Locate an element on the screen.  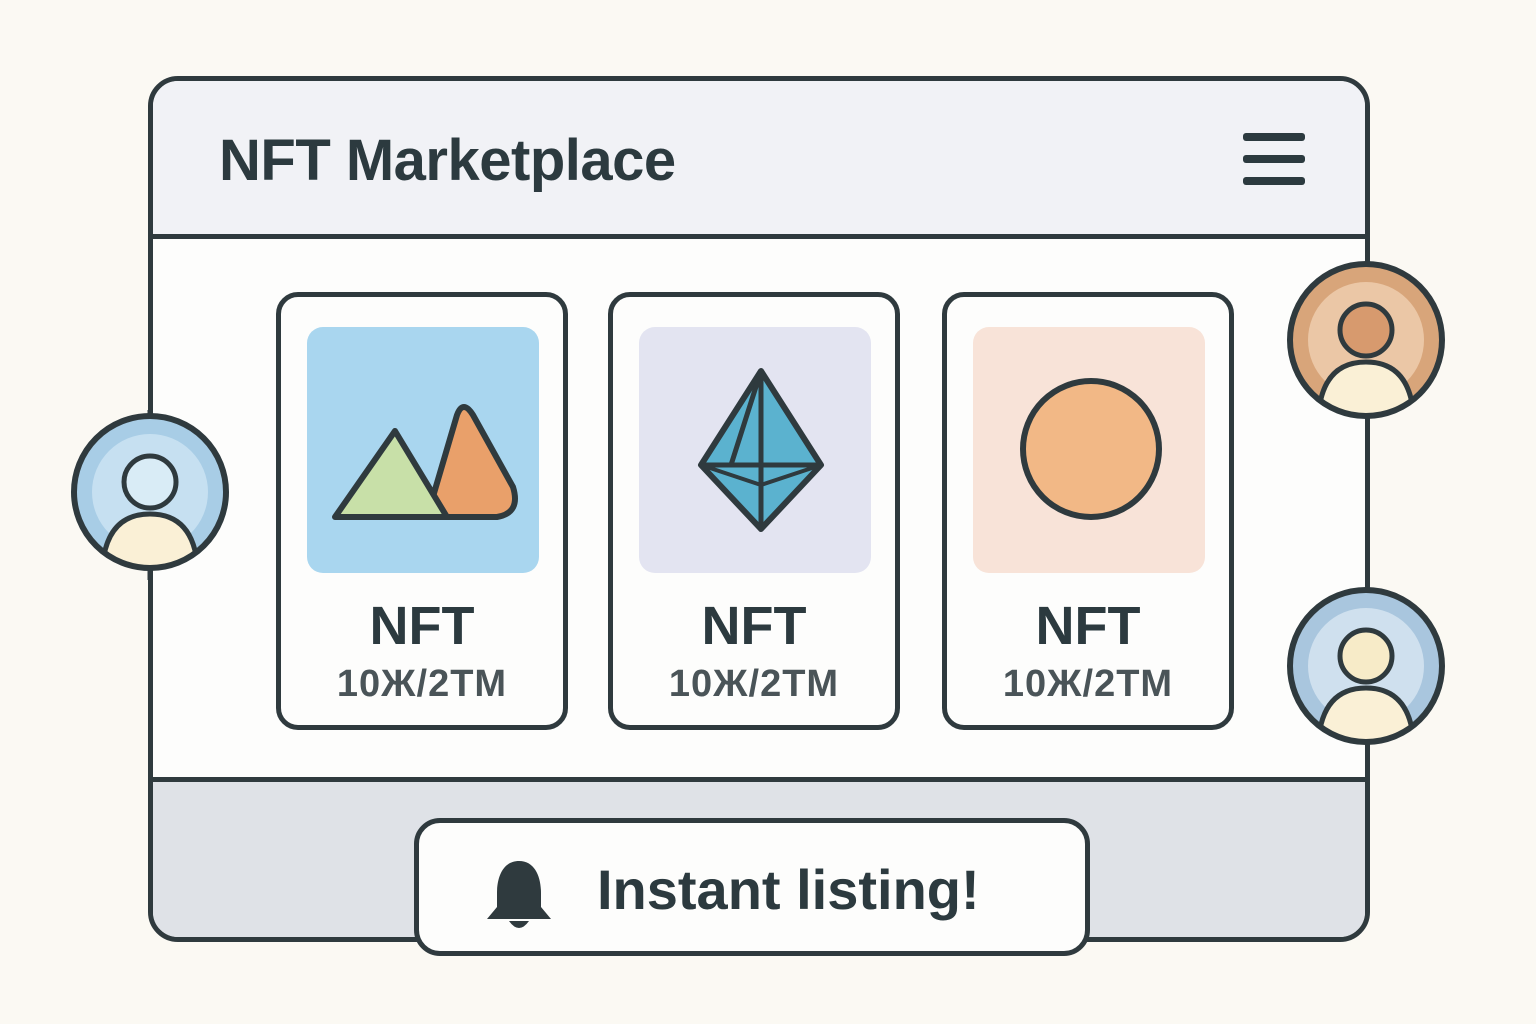
orange-circle-icon is located at coordinates (1091, 449).